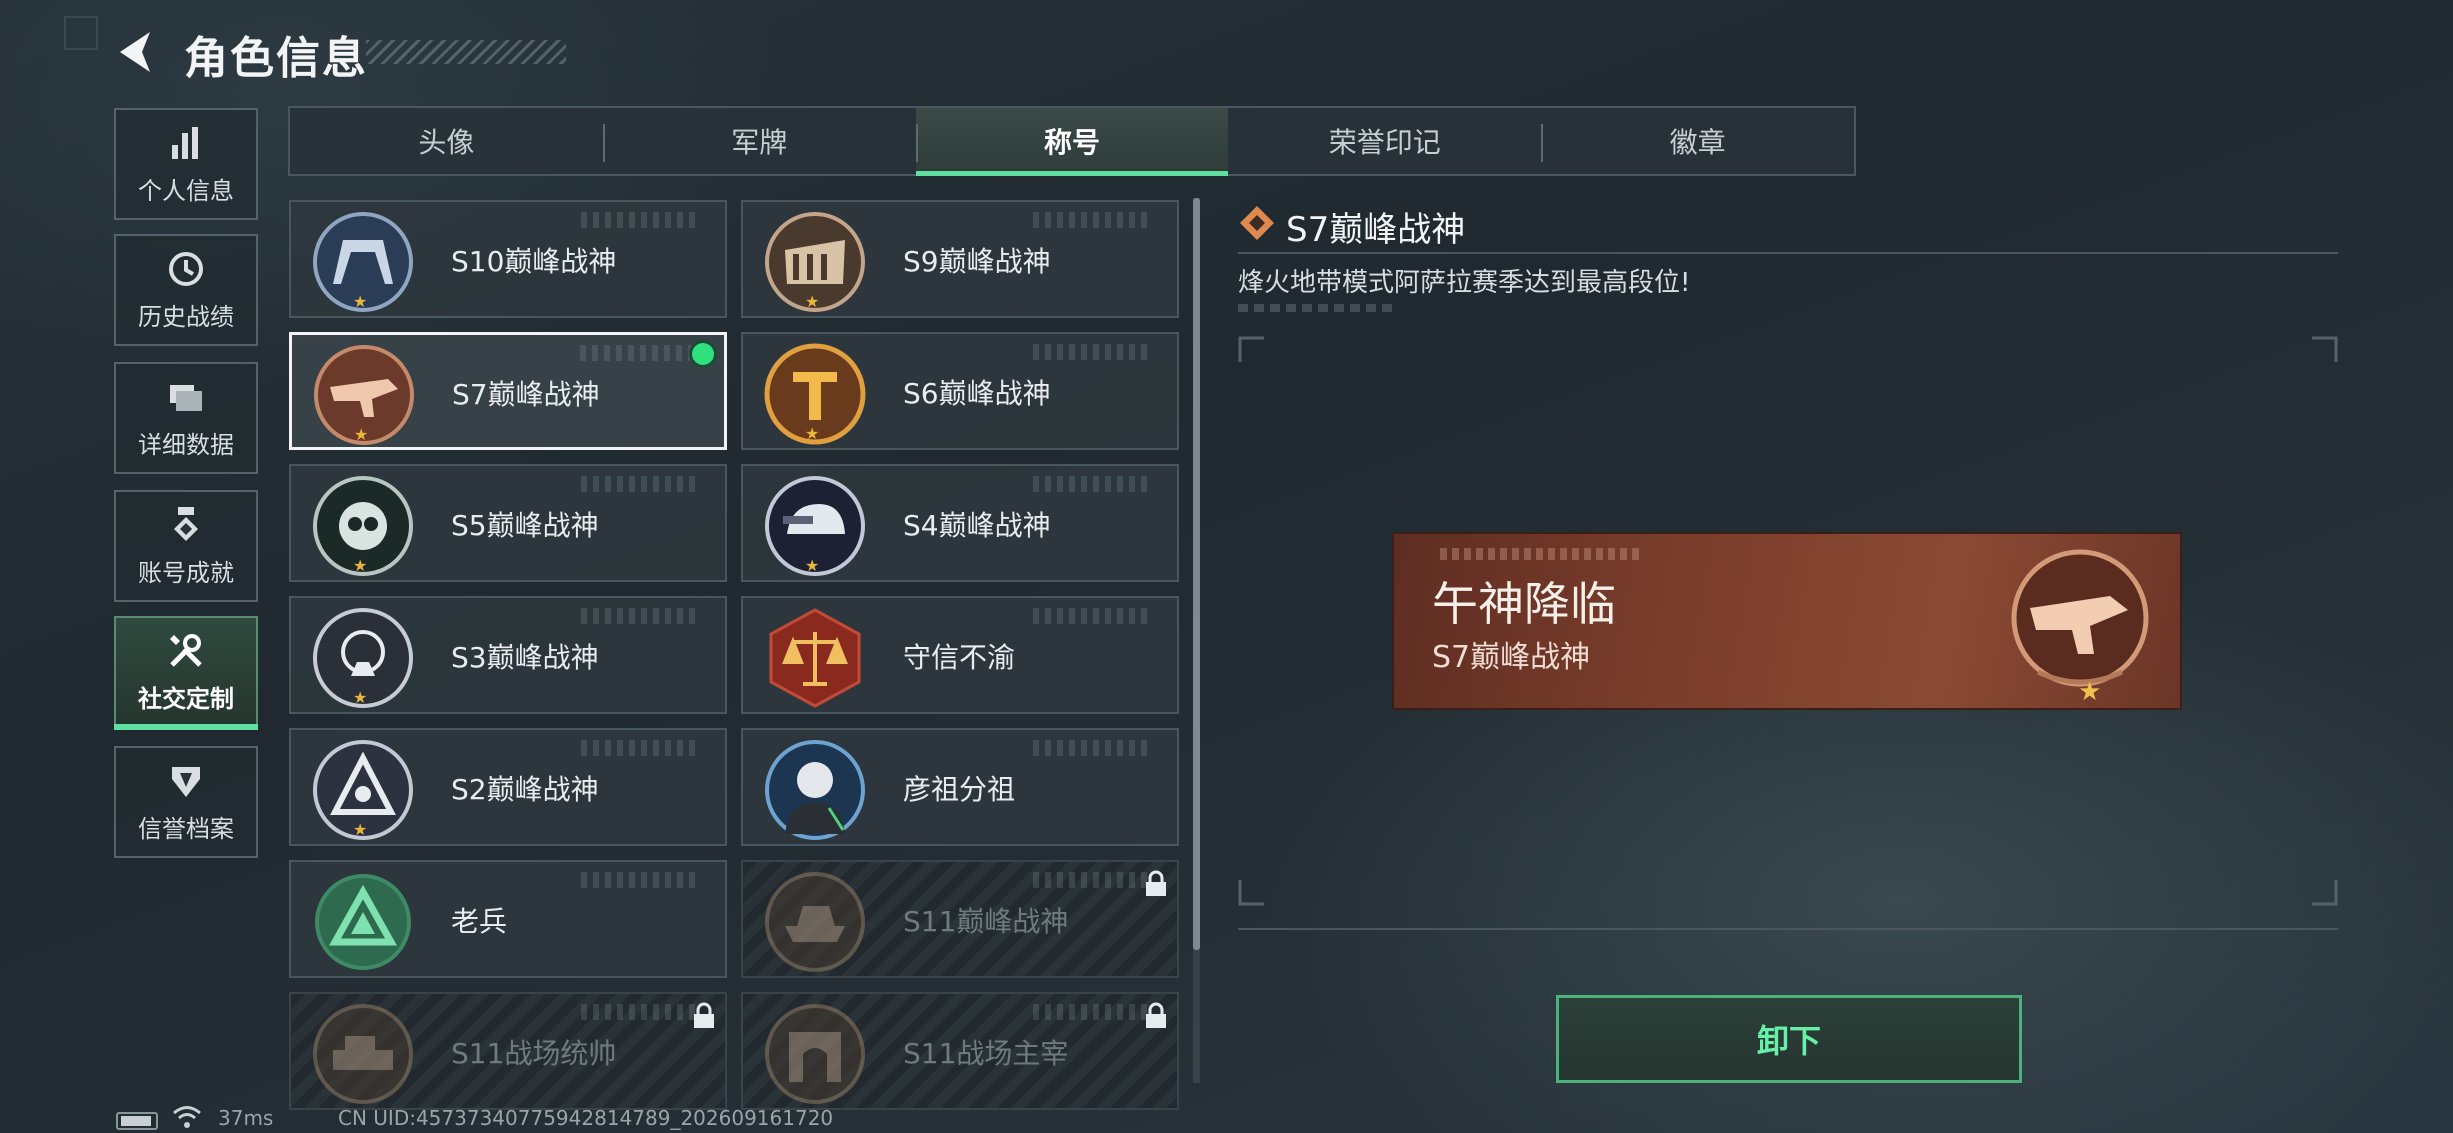  I want to click on nav-item-achievements: 账号成就, so click(186, 546).